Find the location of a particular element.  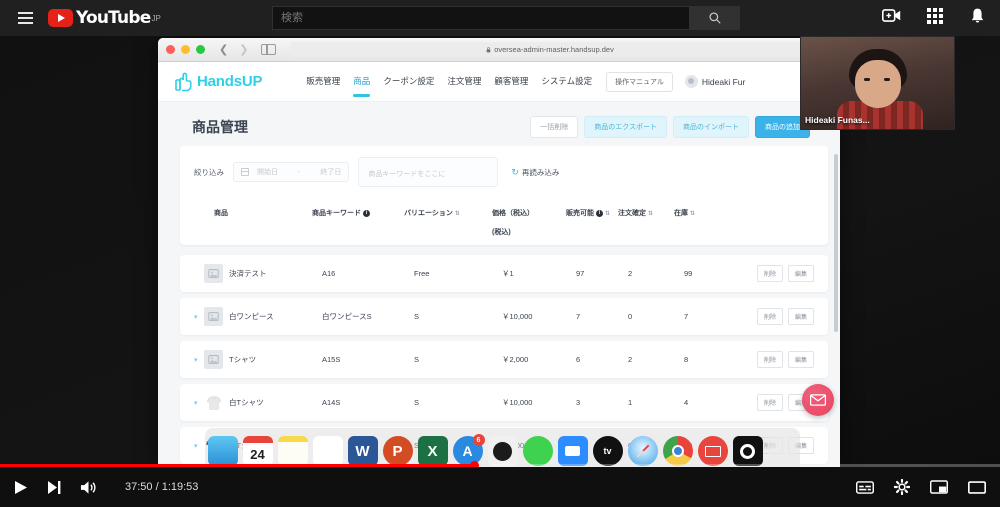

forward-button: ❯ is located at coordinates (243, 49).